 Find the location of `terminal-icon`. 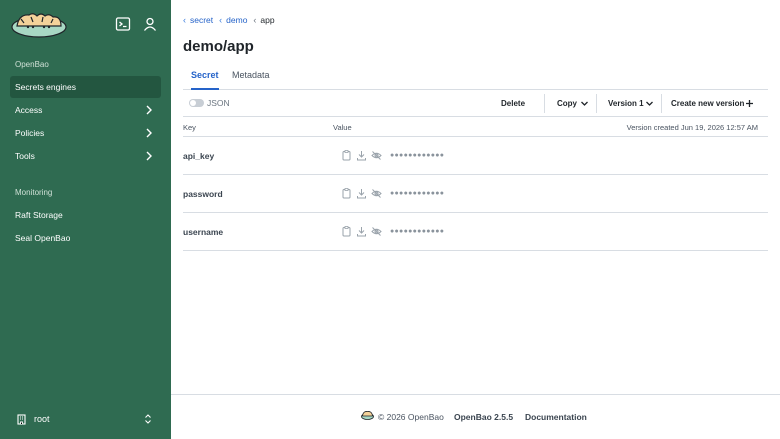

terminal-icon is located at coordinates (123, 24).